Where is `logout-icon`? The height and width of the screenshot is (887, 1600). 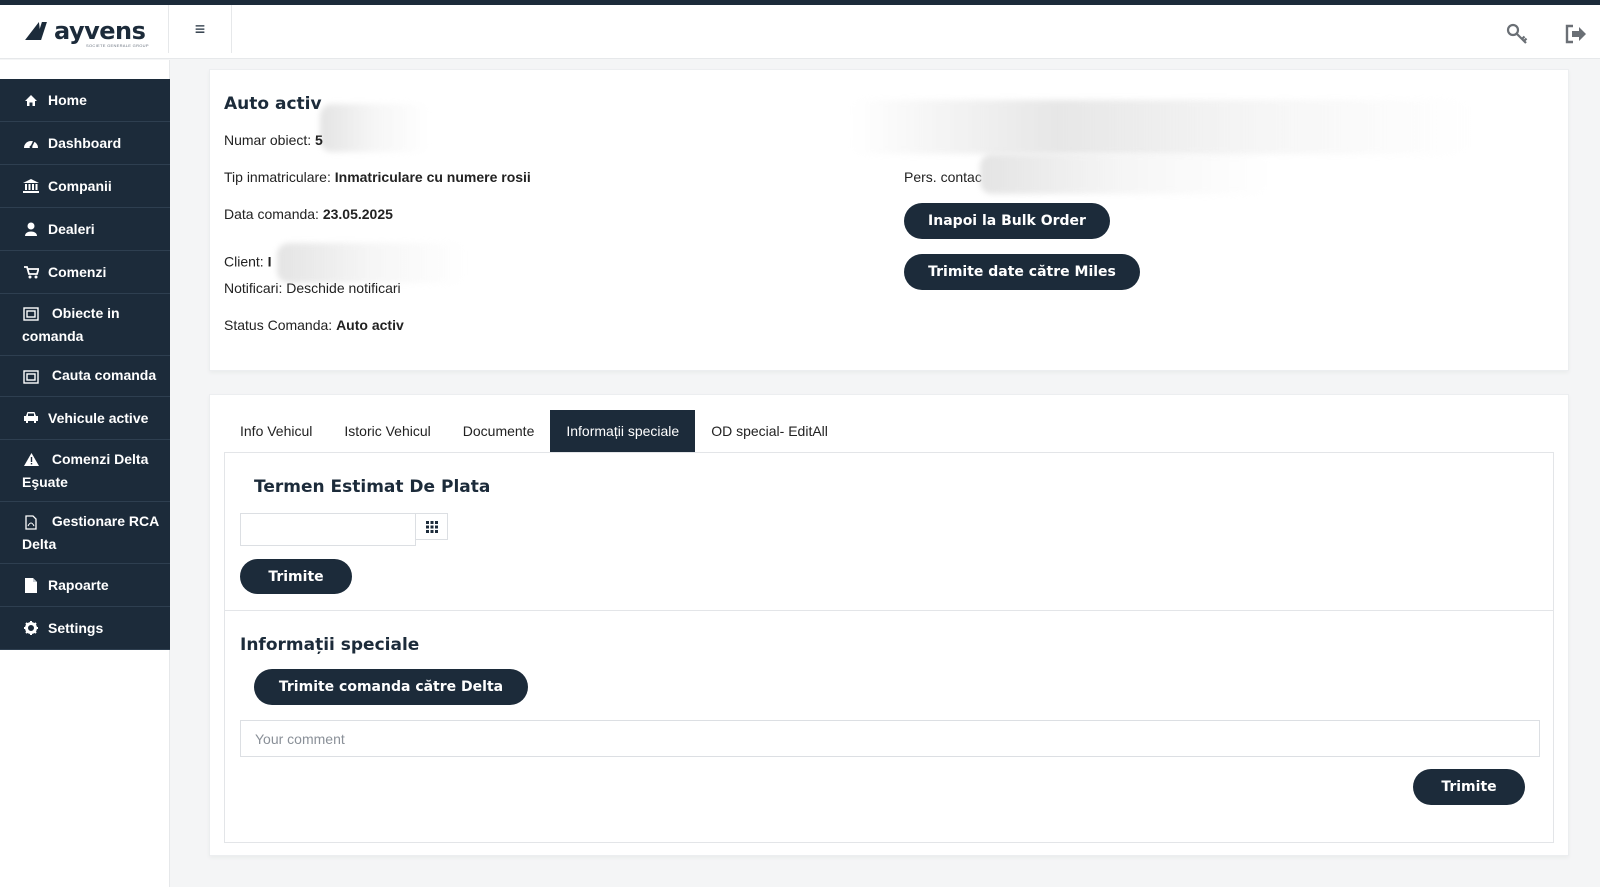
logout-icon is located at coordinates (1576, 34).